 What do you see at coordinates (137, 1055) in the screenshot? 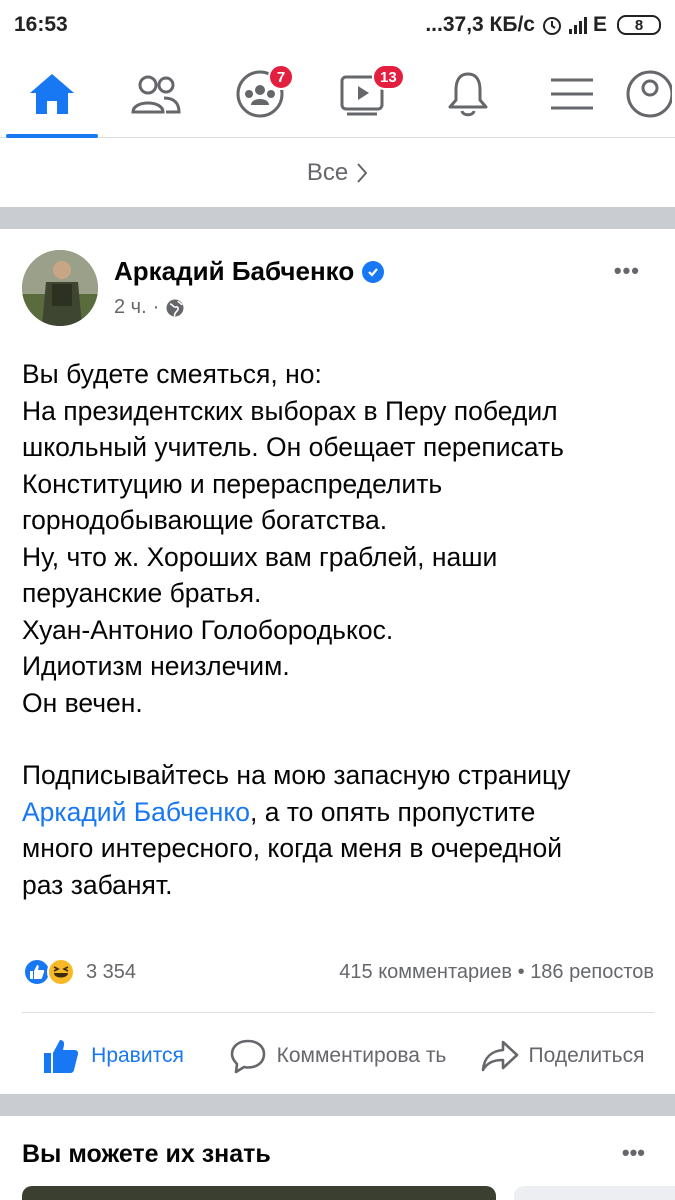
I see `like-label: Нравится` at bounding box center [137, 1055].